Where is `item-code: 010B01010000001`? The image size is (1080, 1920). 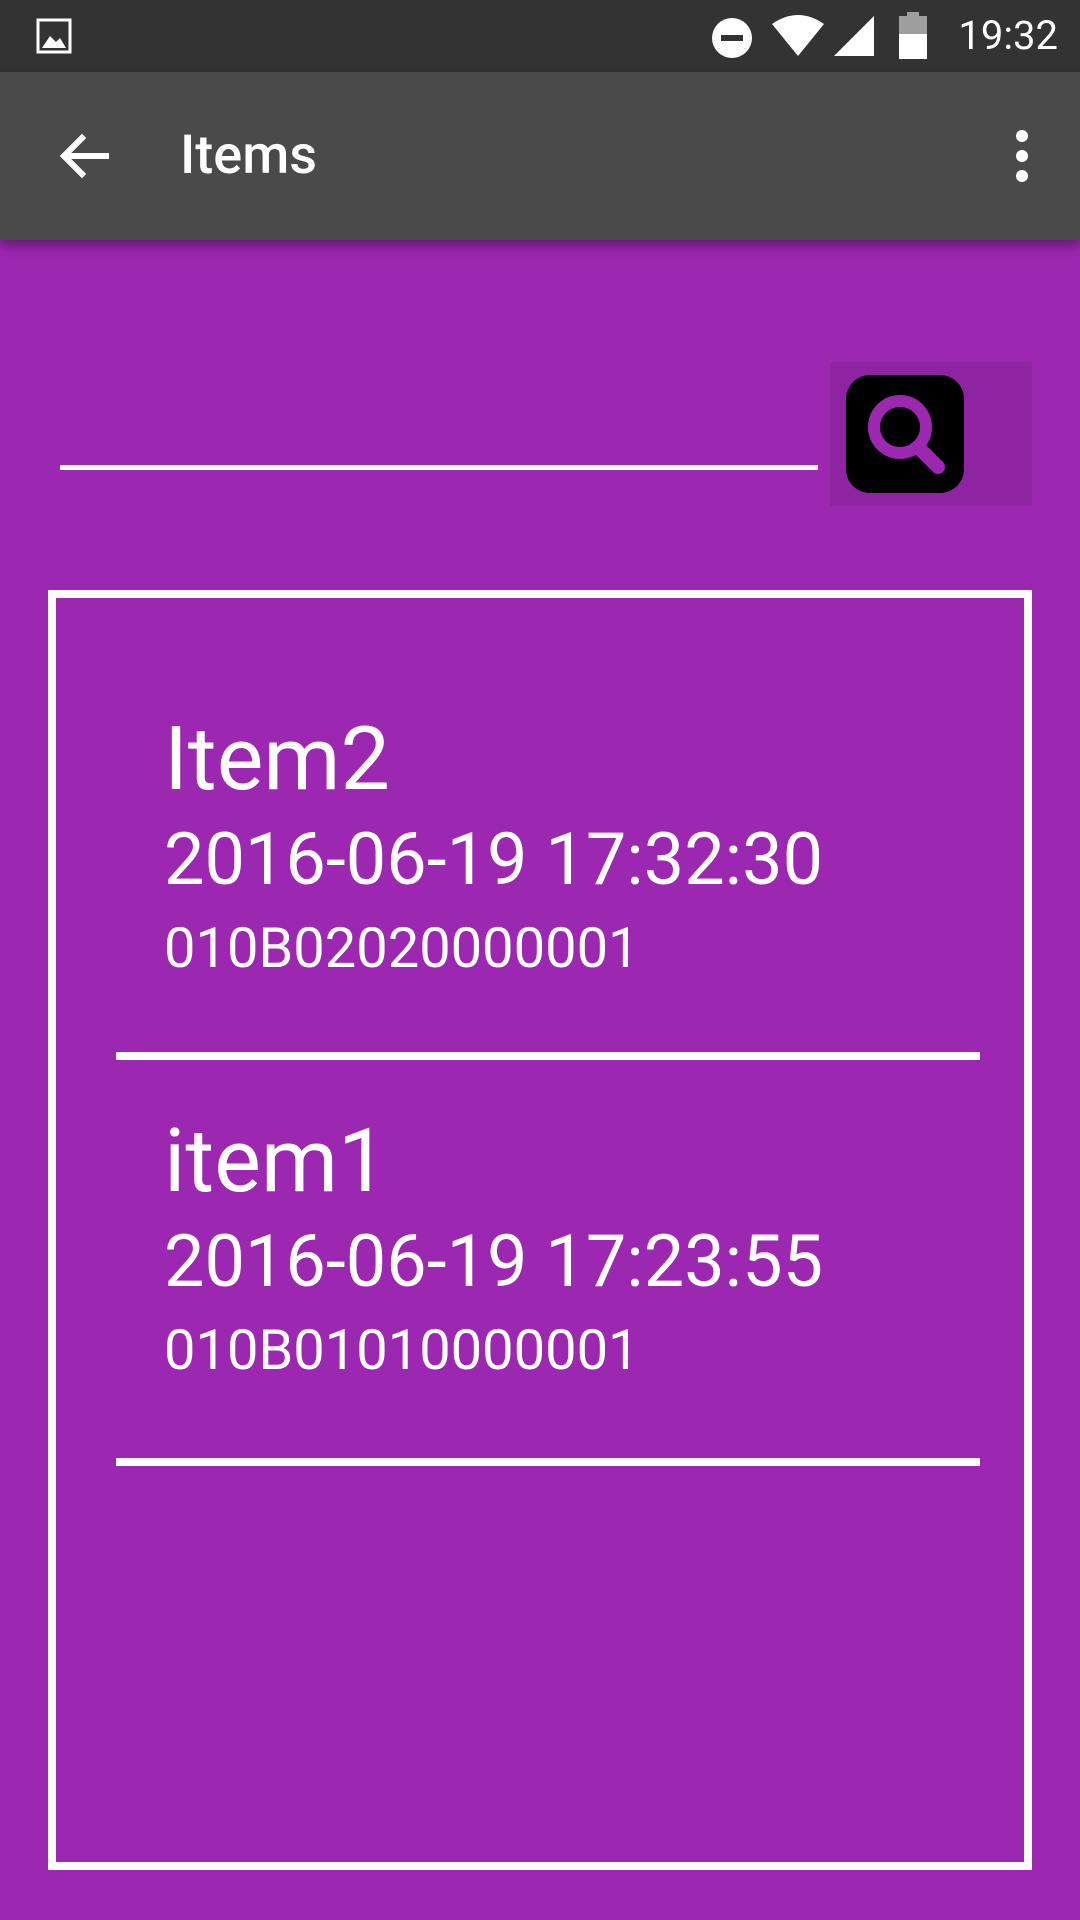
item-code: 010B01010000001 is located at coordinates (402, 1350).